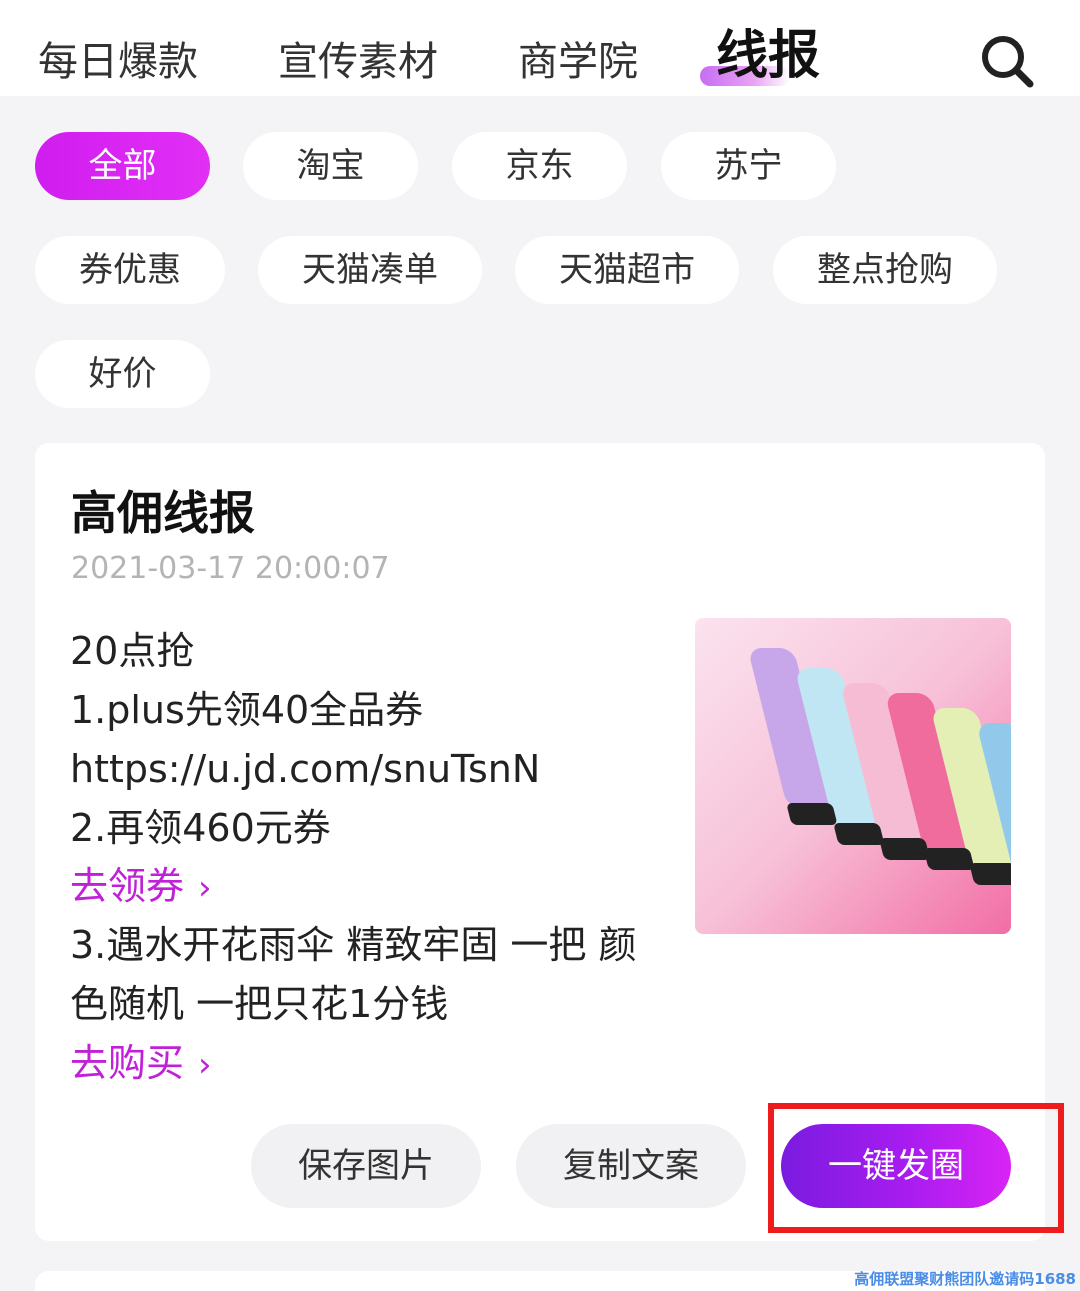 The image size is (1080, 1291). I want to click on deal-text-line: 1.plus先领40全品券, so click(247, 710).